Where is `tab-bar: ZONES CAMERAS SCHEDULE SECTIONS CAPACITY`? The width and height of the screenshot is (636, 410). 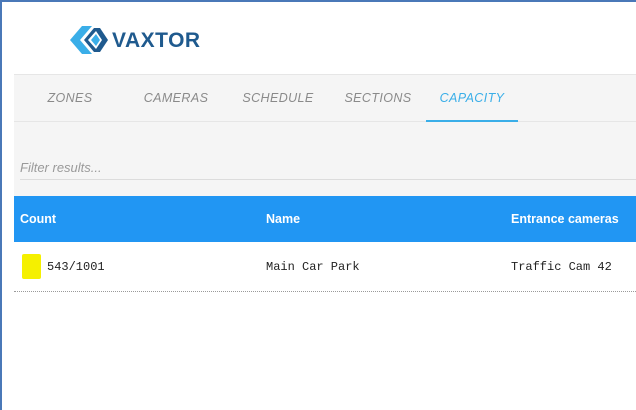 tab-bar: ZONES CAMERAS SCHEDULE SECTIONS CAPACITY is located at coordinates (325, 98).